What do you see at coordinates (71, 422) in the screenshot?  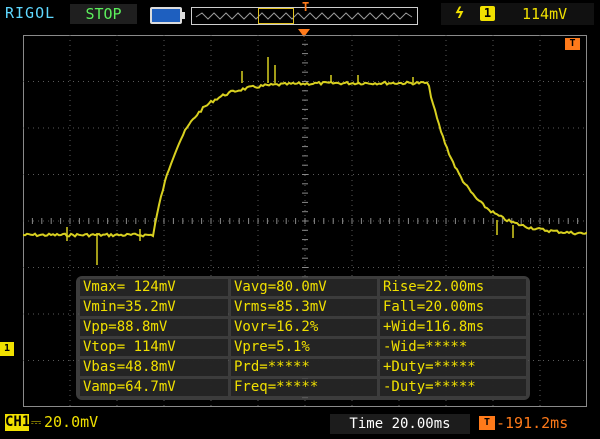 I see `channel1-vertical-scale: 20.0mV` at bounding box center [71, 422].